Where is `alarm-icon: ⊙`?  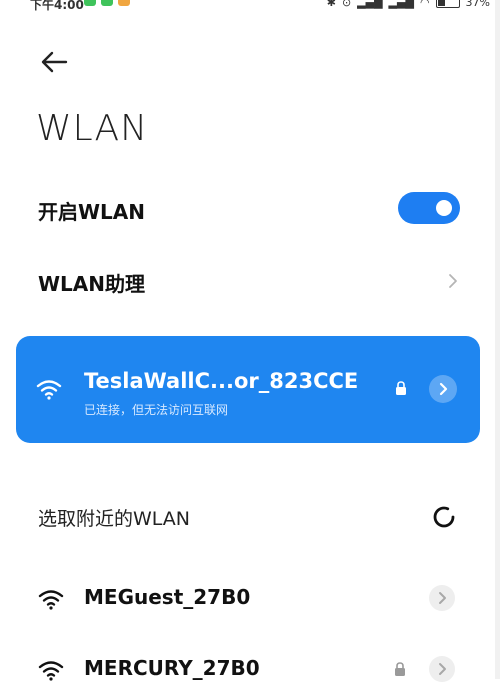
alarm-icon: ⊙ is located at coordinates (346, 4).